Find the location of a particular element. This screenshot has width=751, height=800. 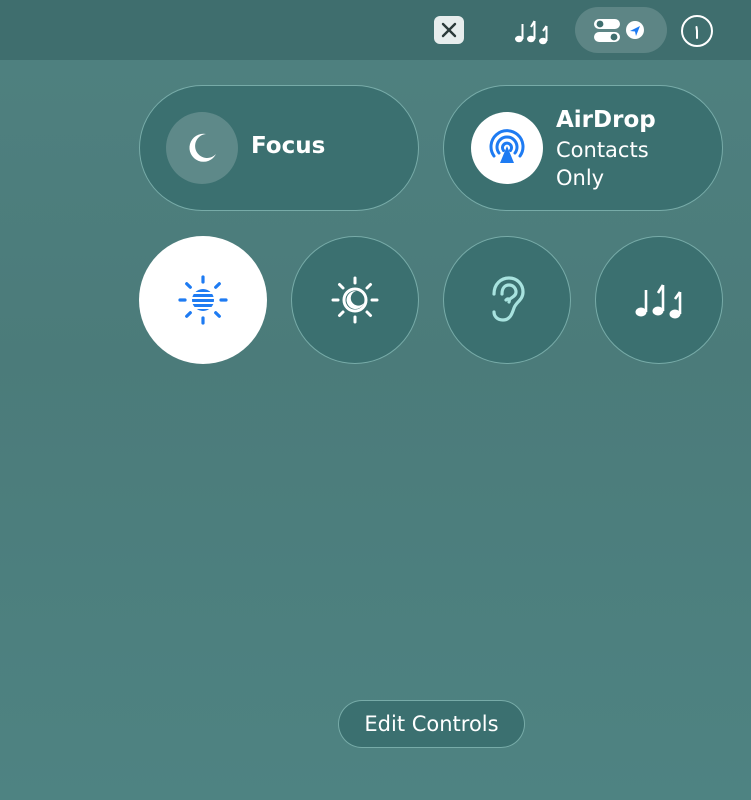

airdrop-title: AirDrop is located at coordinates (606, 120).